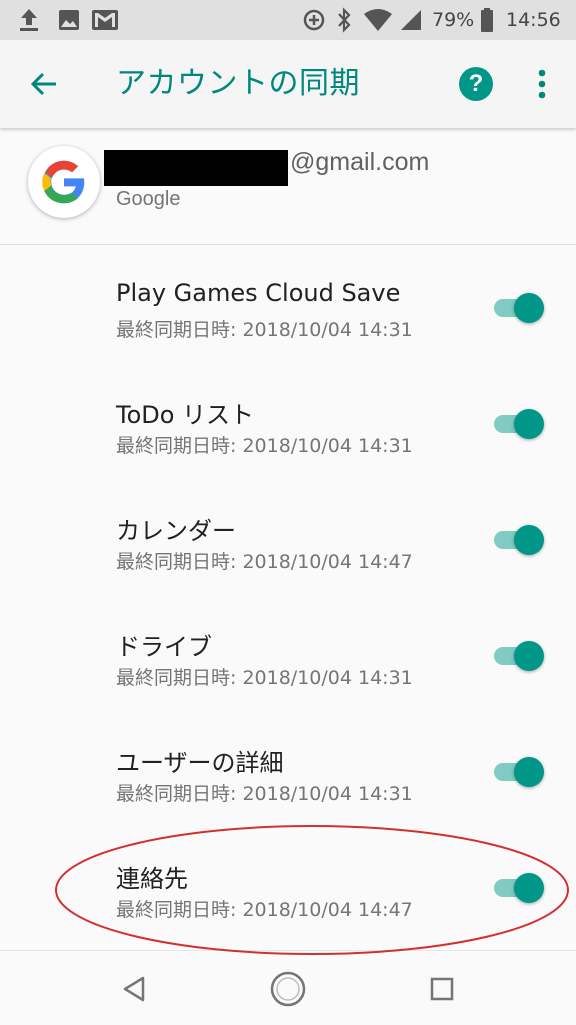  I want to click on nav-back-button, so click(134, 989).